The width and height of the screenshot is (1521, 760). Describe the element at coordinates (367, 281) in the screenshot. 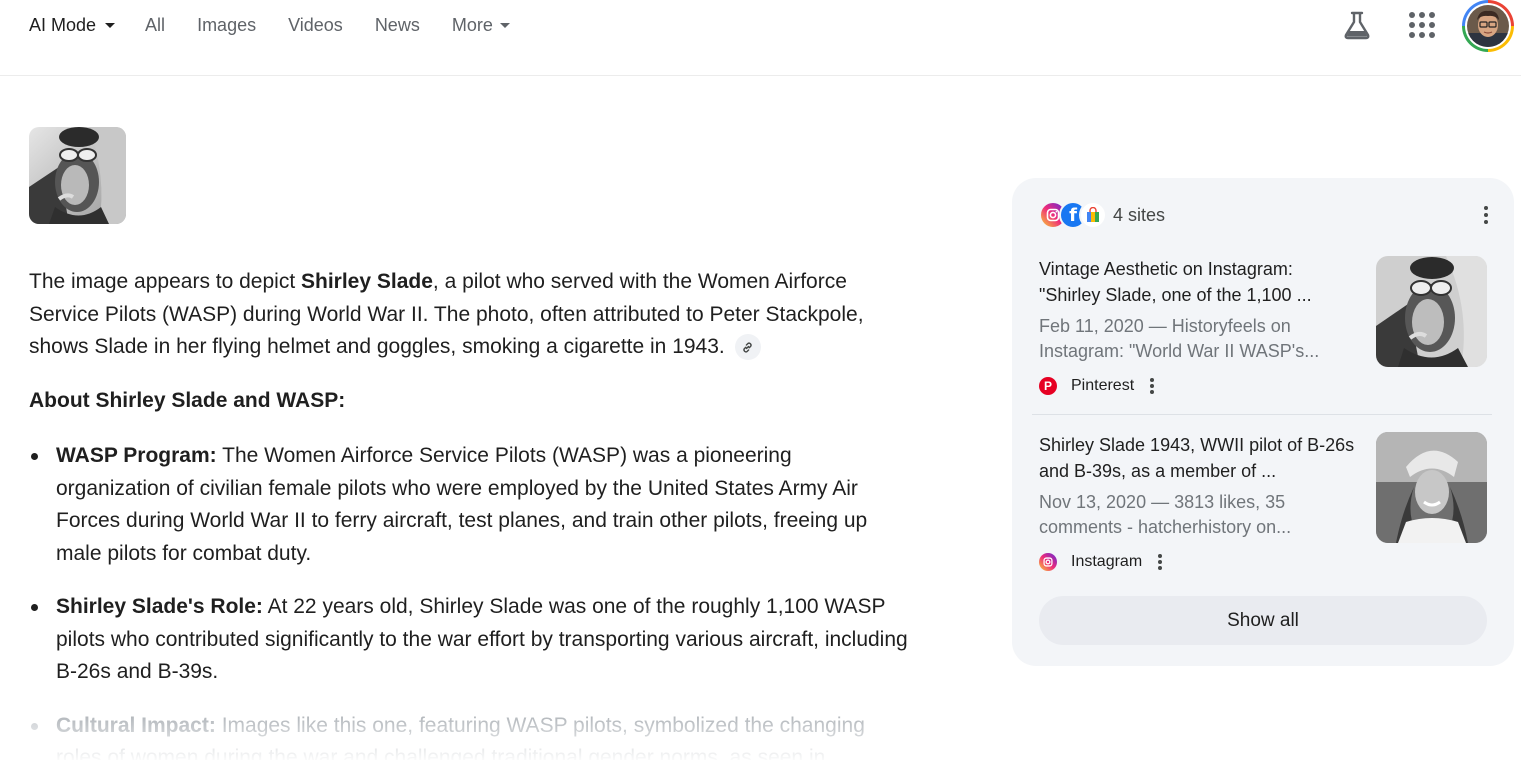

I see `answer-bold-name: Shirley Slade` at that location.